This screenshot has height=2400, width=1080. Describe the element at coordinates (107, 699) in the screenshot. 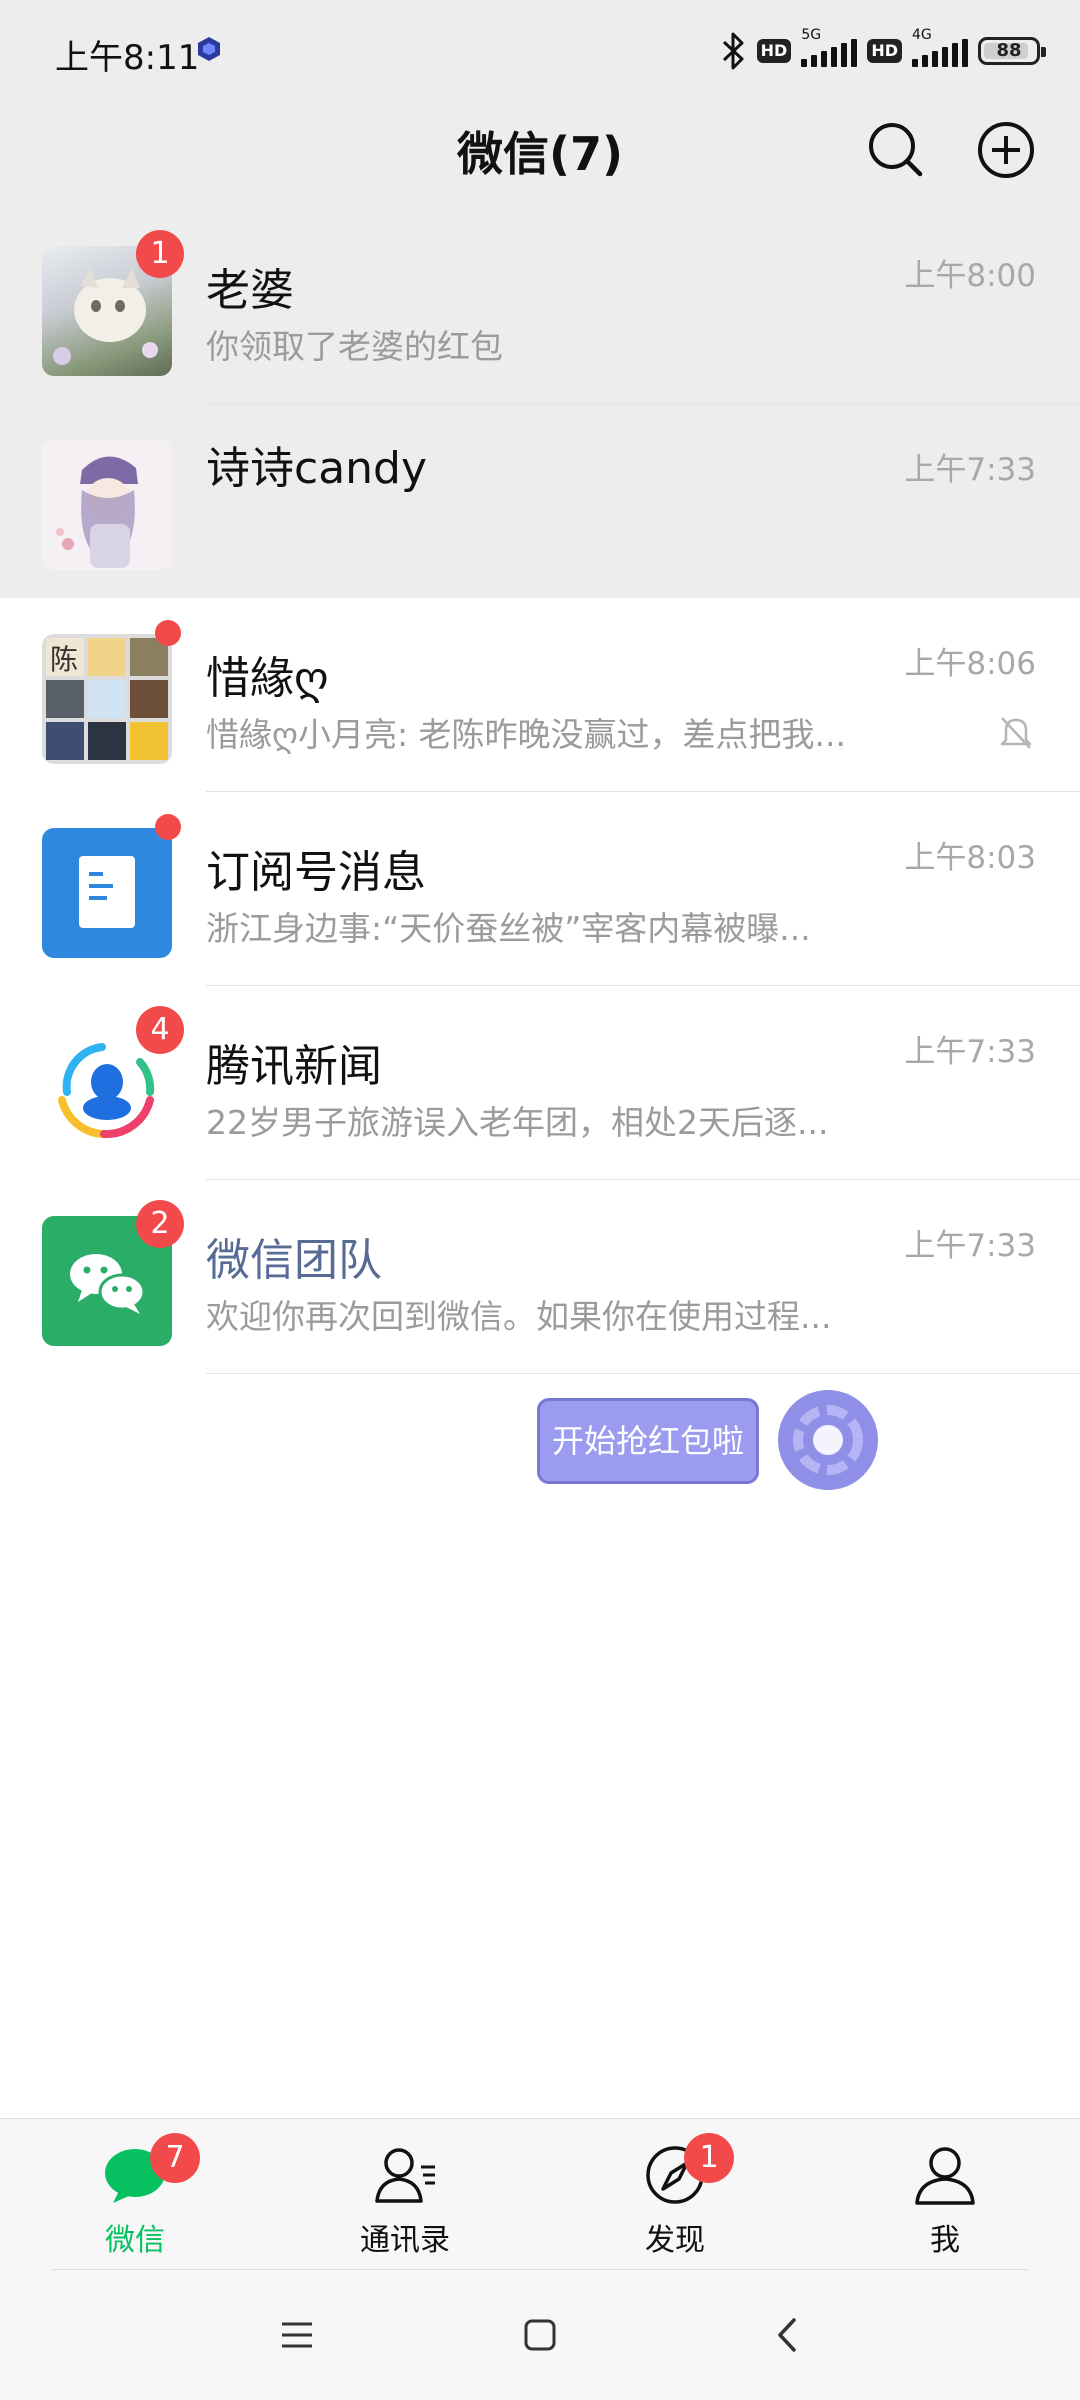

I see `group-avatar: 陈` at that location.